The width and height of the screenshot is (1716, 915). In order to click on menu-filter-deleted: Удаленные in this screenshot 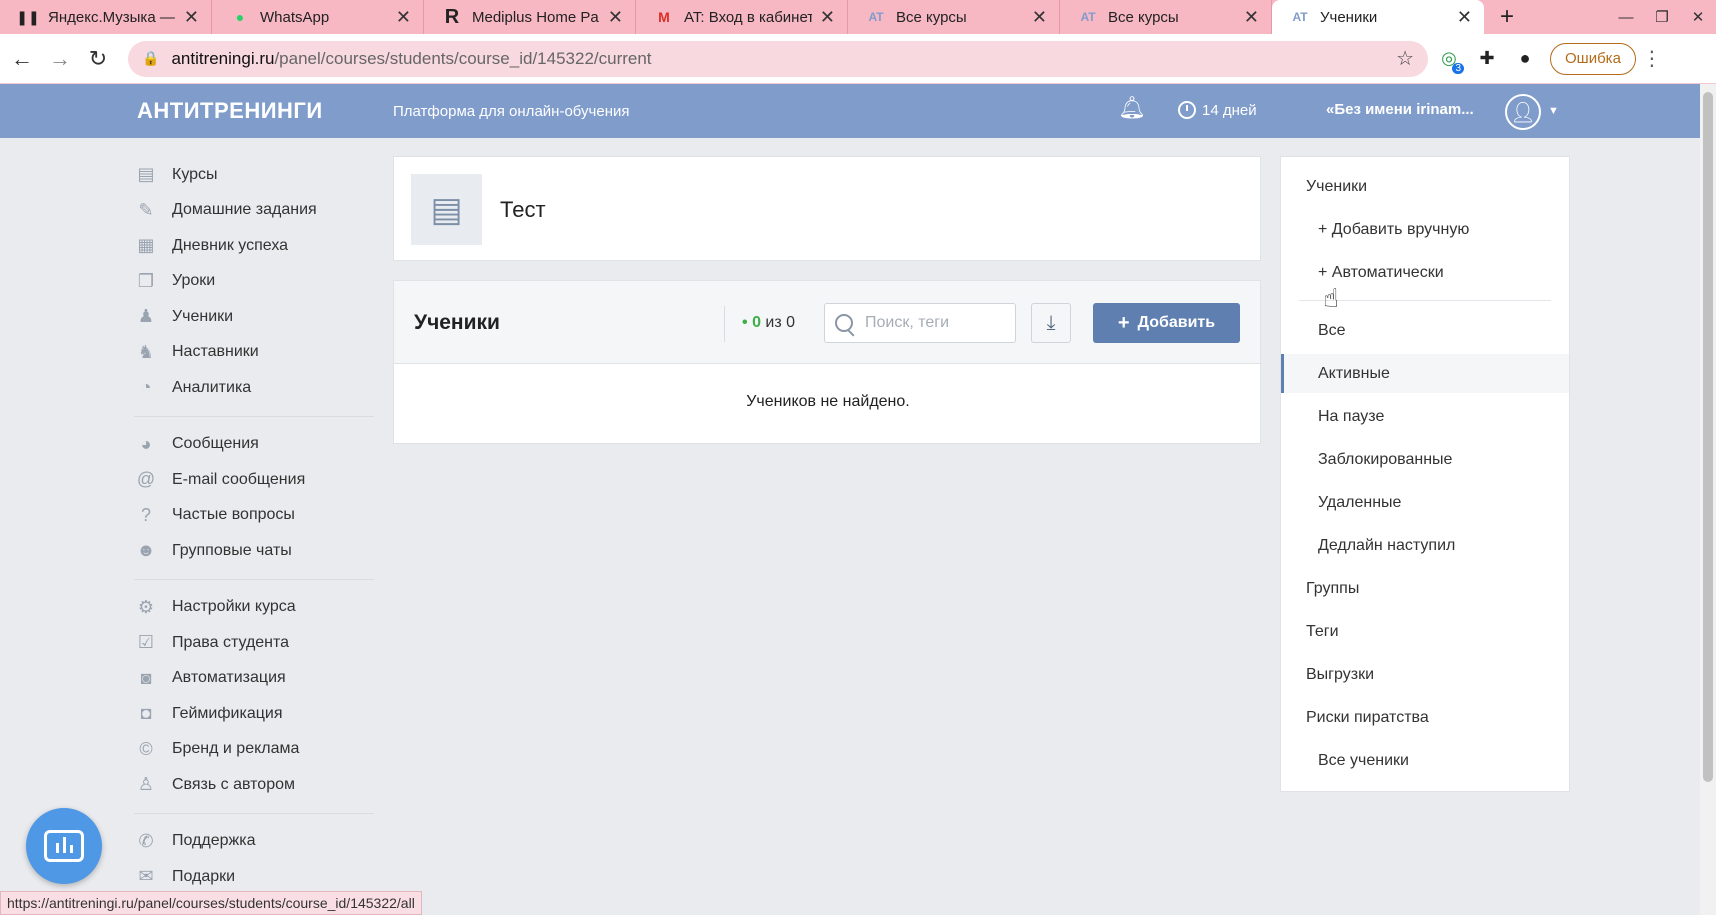, I will do `click(1425, 502)`.